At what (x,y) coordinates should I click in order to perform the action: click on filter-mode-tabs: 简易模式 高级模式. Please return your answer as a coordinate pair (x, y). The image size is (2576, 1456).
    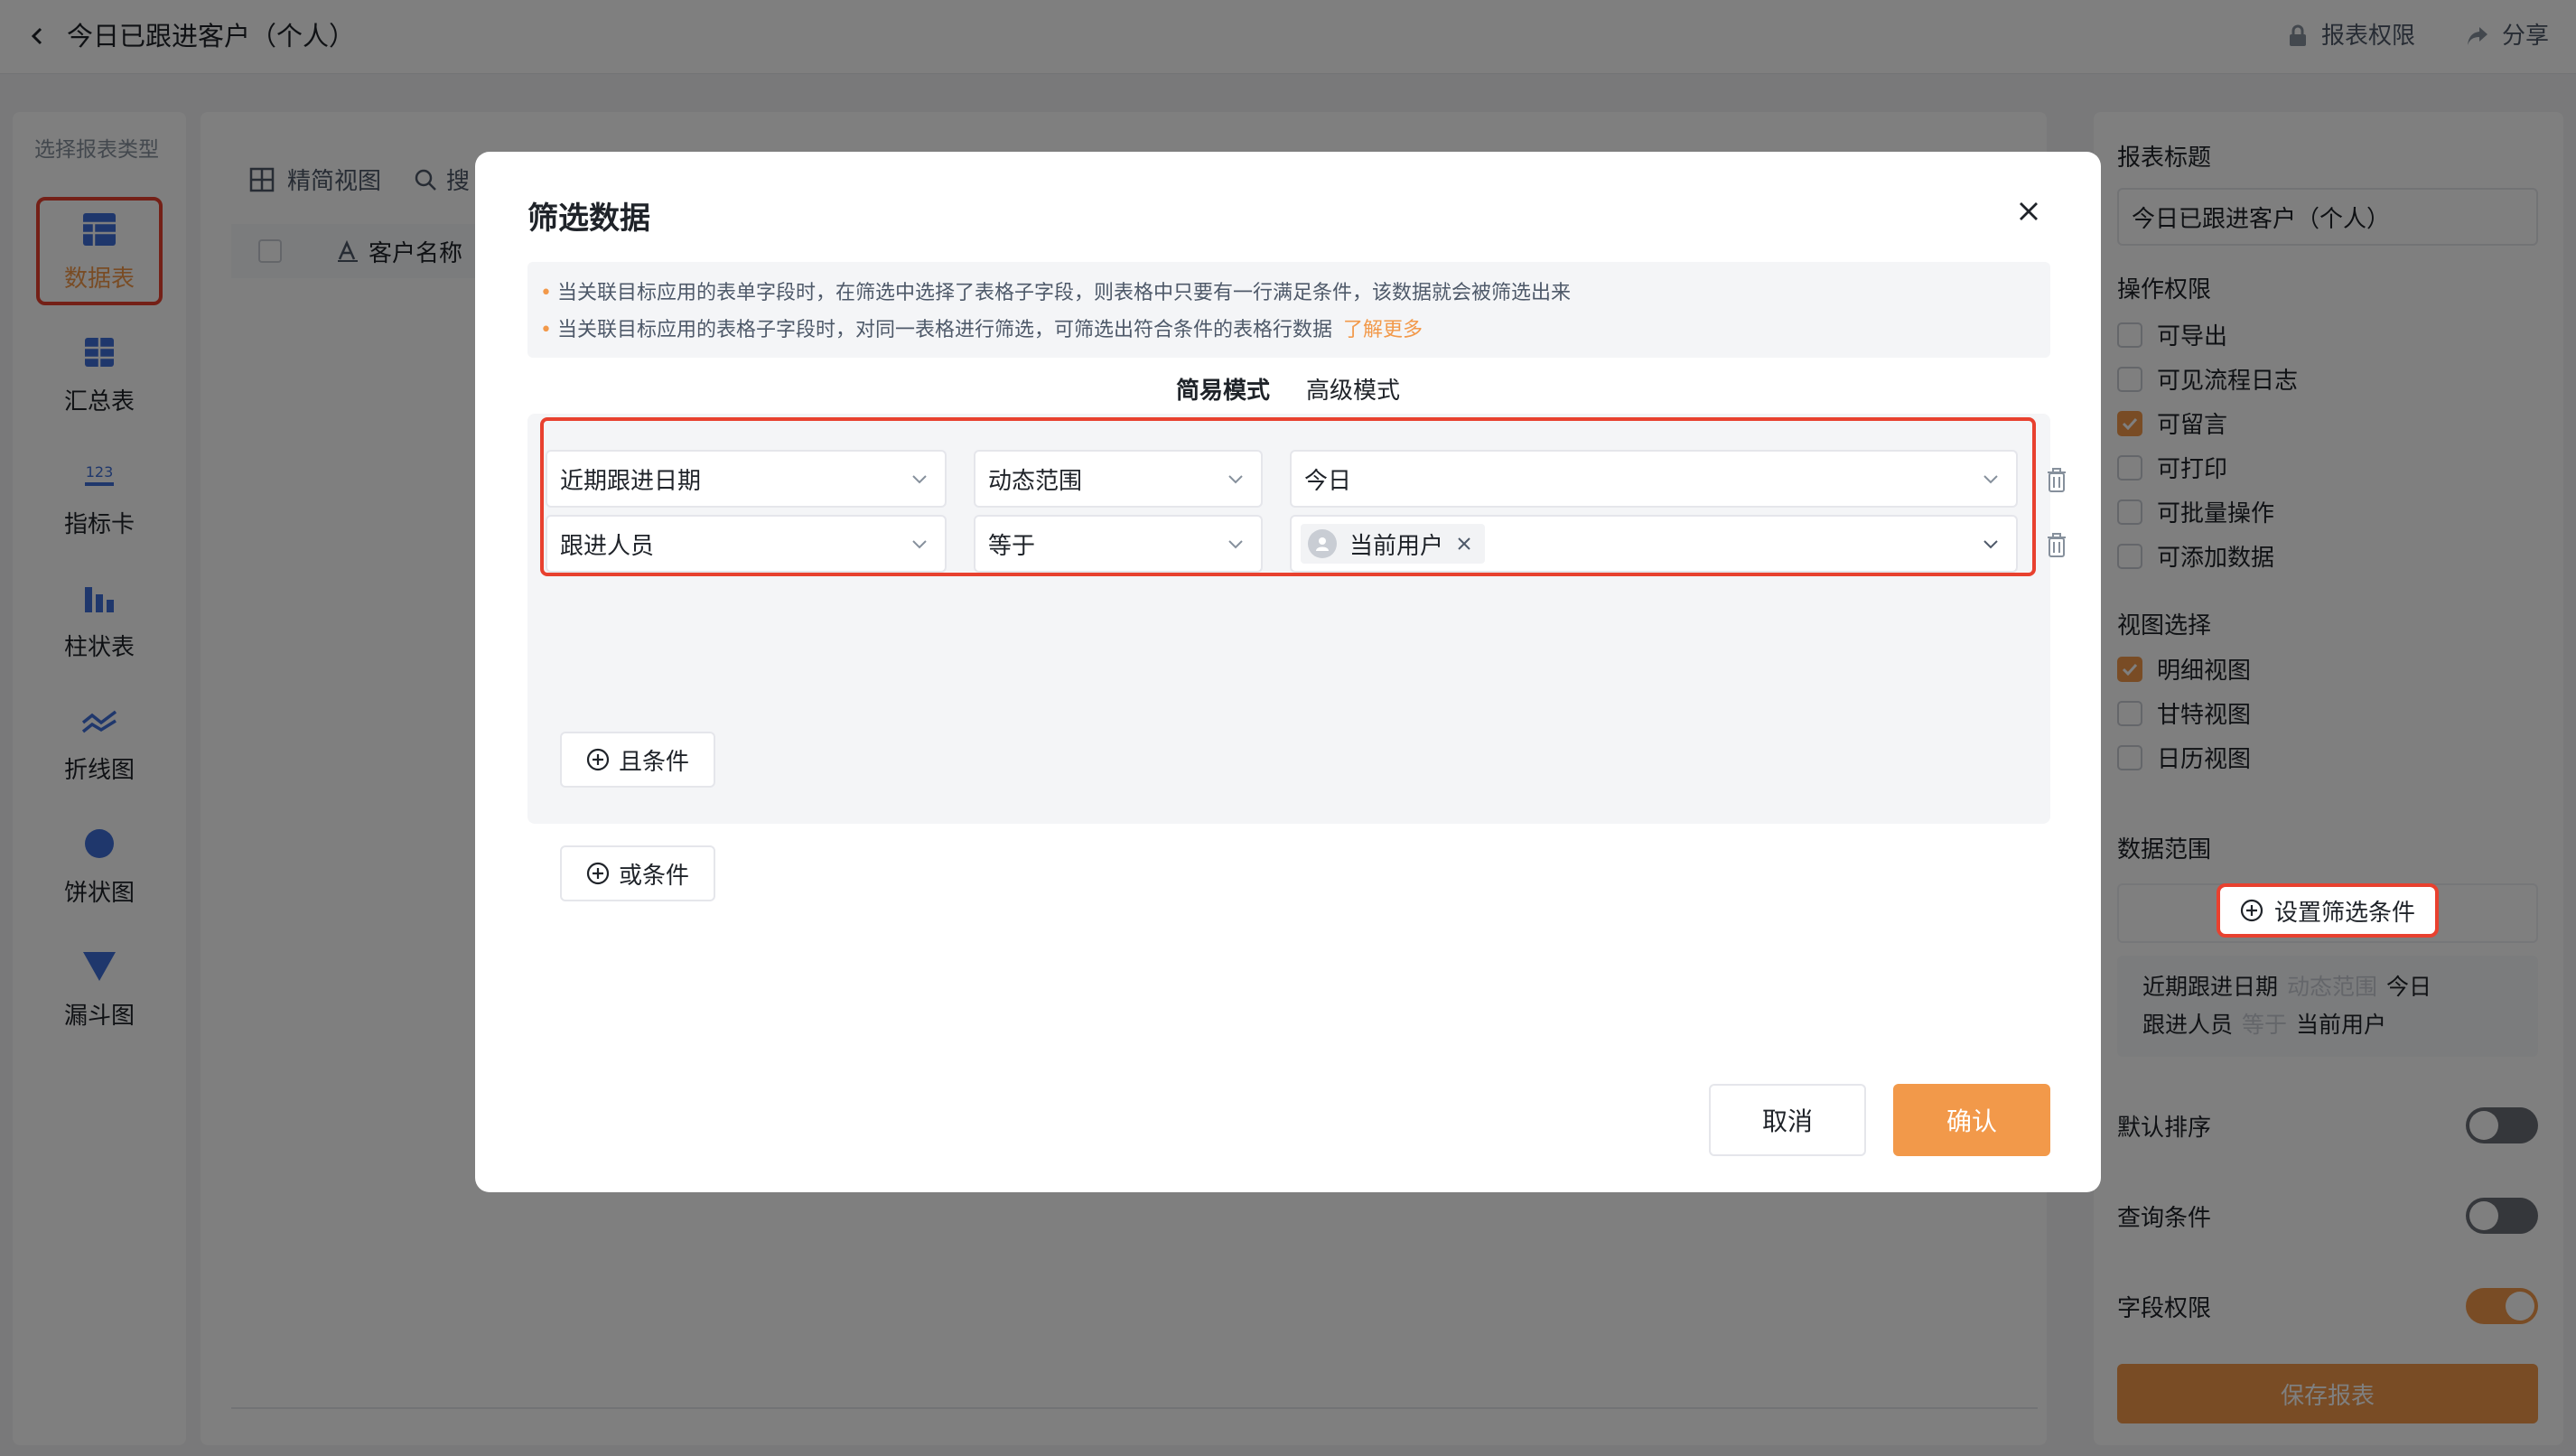
    Looking at the image, I should click on (1288, 389).